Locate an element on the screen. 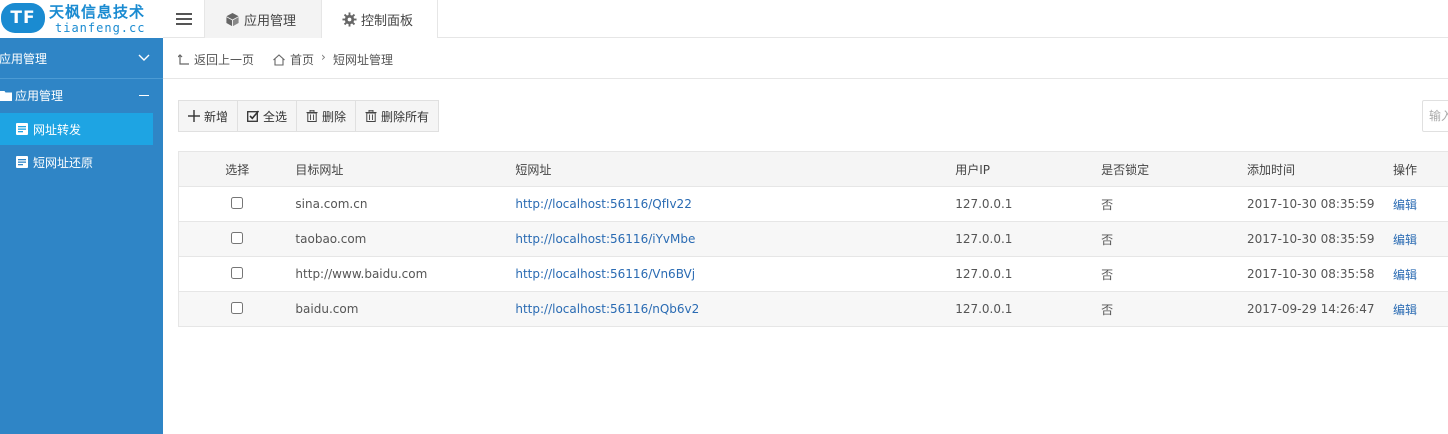 The width and height of the screenshot is (1448, 434). delete-all-button: 删除所有 is located at coordinates (397, 116).